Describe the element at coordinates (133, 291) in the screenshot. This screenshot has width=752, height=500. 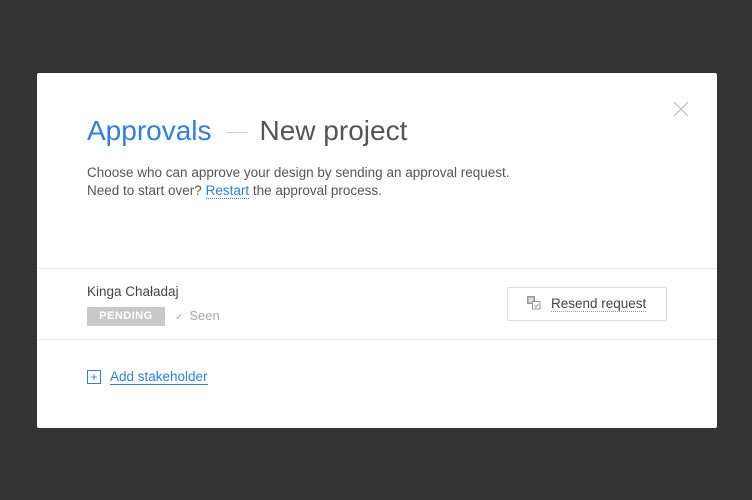
I see `stakeholder-name: Kinga Chaładaj` at that location.